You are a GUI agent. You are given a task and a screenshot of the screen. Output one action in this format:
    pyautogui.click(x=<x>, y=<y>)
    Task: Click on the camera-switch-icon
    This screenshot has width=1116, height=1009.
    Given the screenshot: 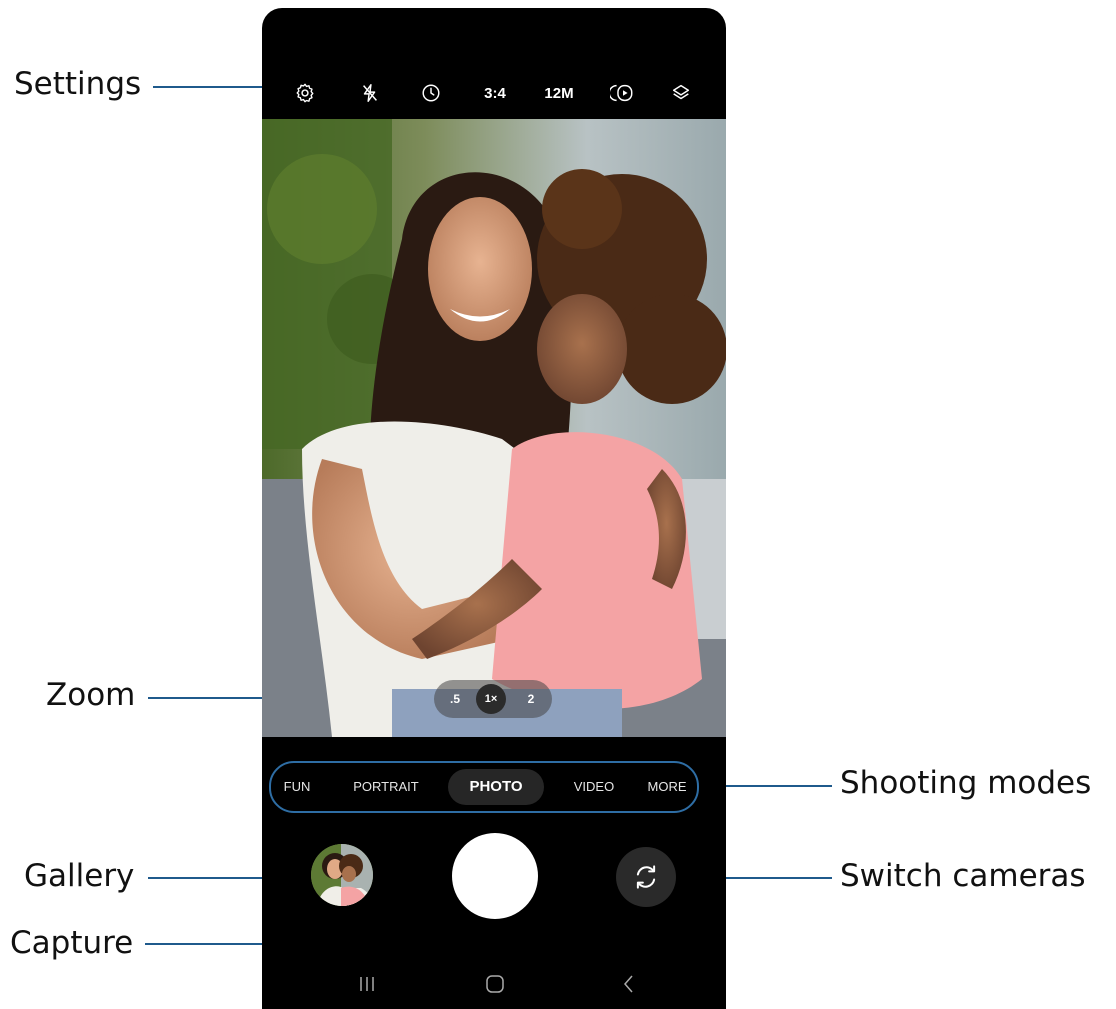 What is the action you would take?
    pyautogui.click(x=646, y=877)
    